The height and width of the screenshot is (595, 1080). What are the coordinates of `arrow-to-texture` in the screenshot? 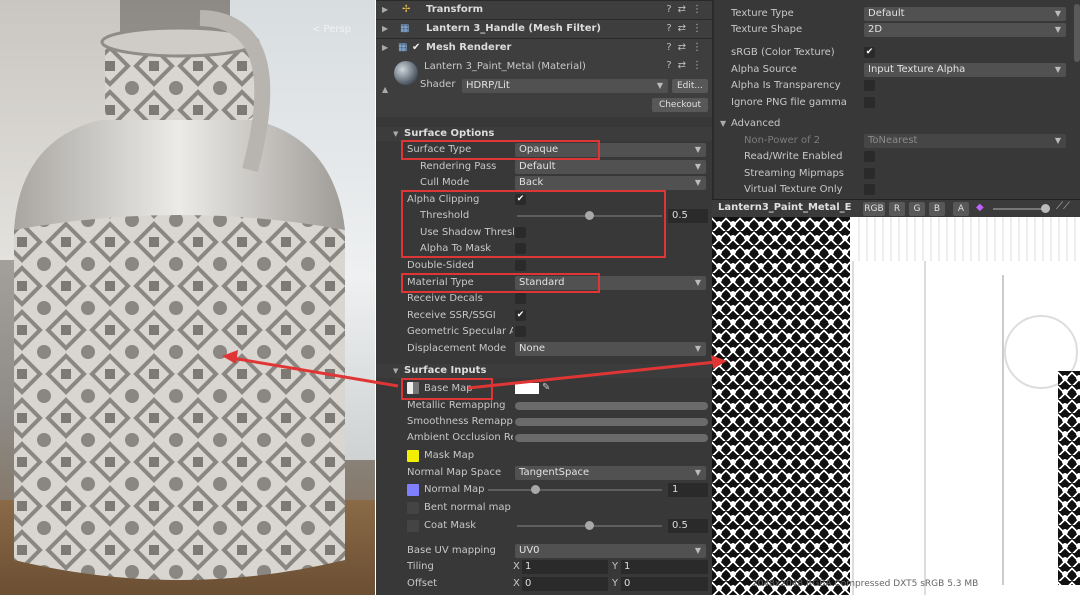 It's located at (592, 375).